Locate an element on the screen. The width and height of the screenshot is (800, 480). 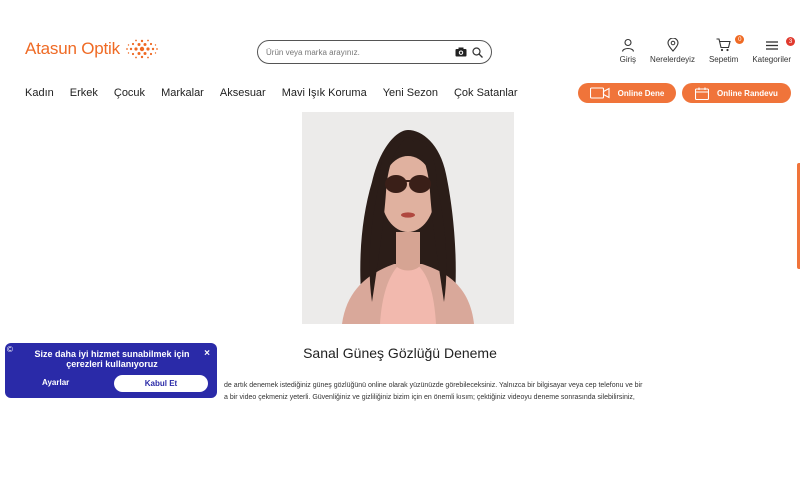
brand-name: Atasun Optik is located at coordinates (72, 48).